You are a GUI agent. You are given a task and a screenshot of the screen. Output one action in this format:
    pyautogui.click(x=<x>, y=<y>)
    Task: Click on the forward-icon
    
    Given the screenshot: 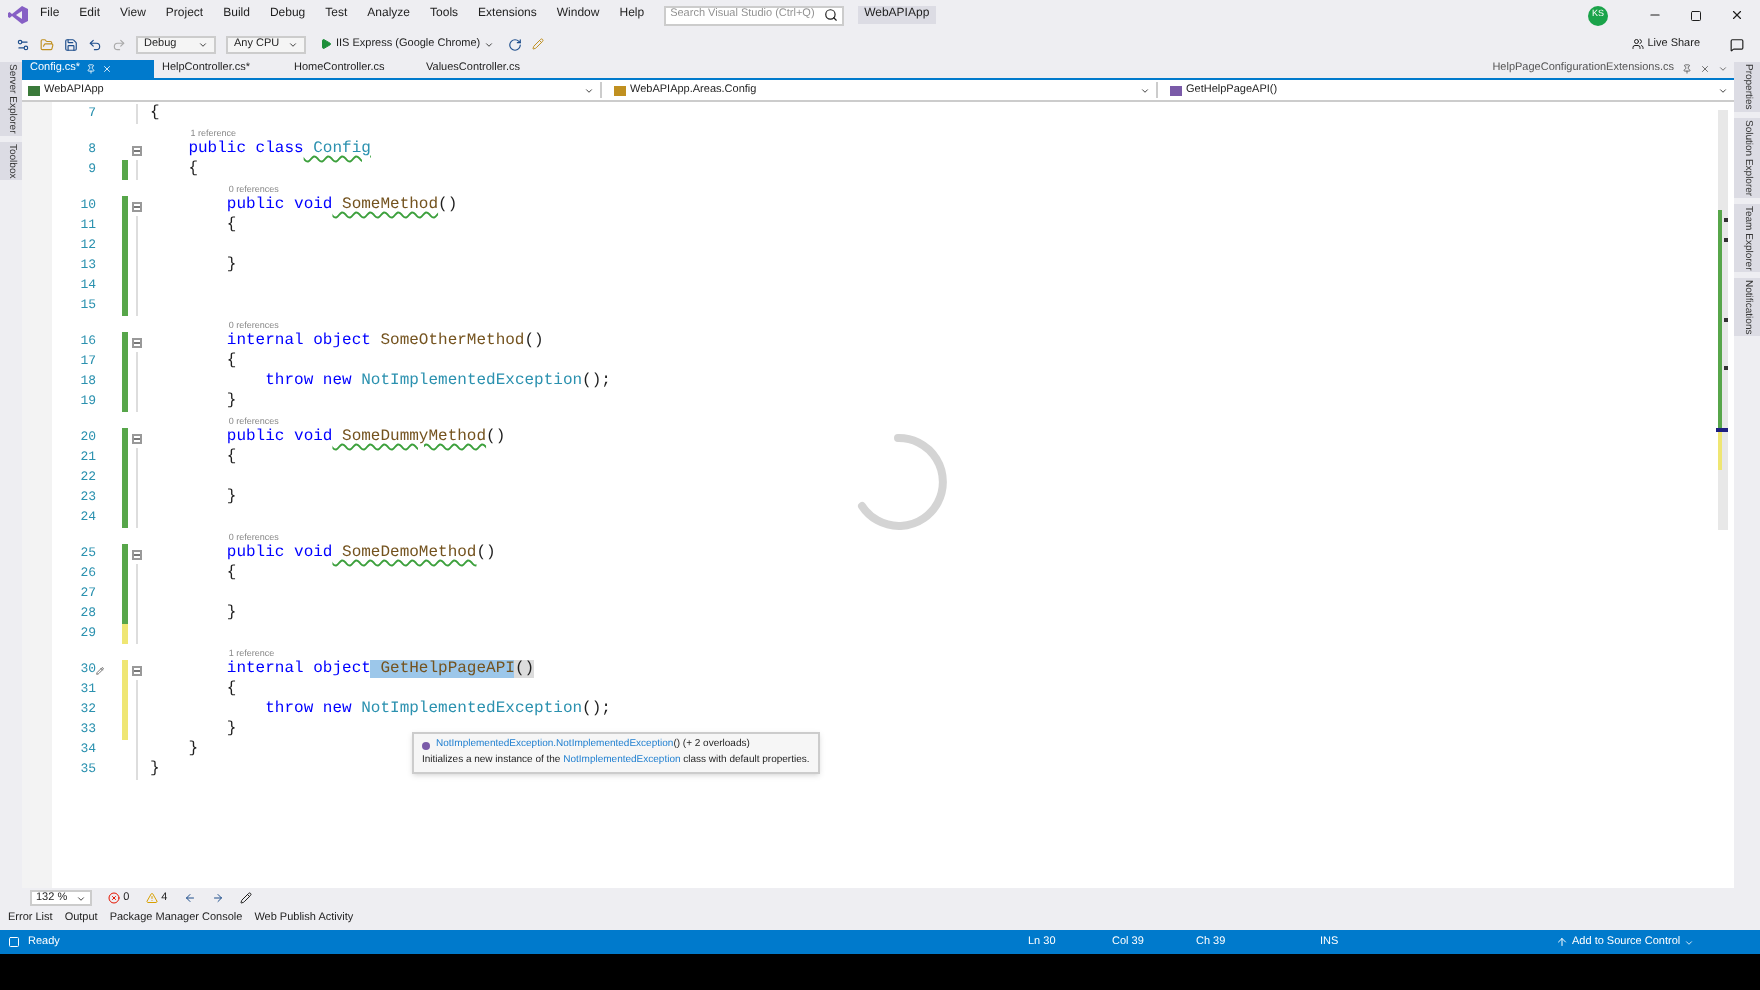 What is the action you would take?
    pyautogui.click(x=217, y=898)
    